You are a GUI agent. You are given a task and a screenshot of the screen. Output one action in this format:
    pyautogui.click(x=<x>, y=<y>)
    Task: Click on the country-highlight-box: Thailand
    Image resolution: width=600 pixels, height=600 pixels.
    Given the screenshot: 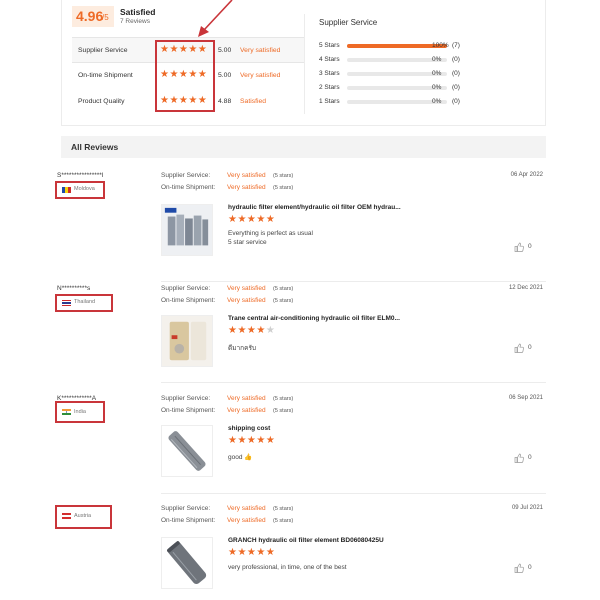 What is the action you would take?
    pyautogui.click(x=84, y=303)
    